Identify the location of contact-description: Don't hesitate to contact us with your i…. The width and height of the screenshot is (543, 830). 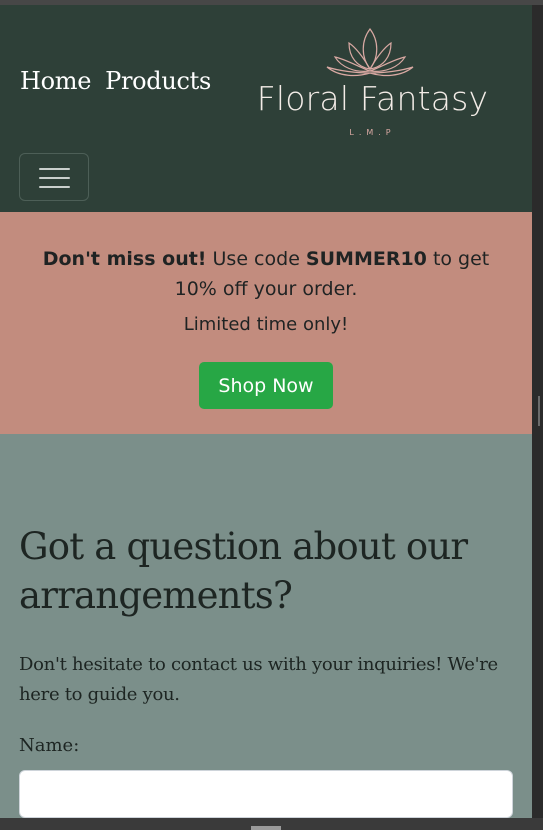
(258, 679).